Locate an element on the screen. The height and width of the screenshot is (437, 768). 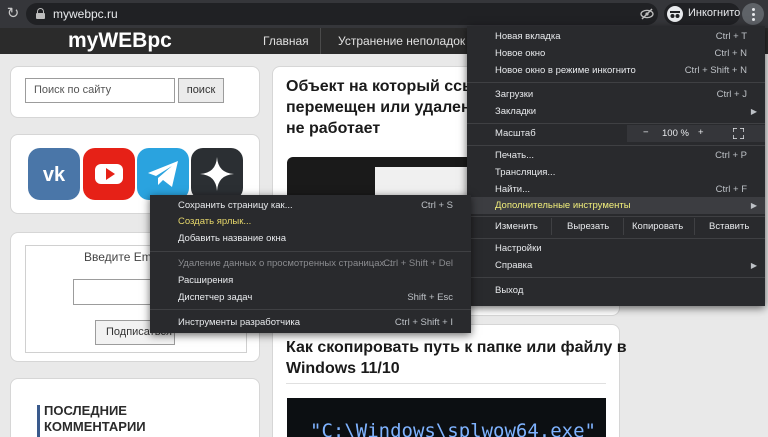
url-text: mywebpc.ru is located at coordinates (85, 14).